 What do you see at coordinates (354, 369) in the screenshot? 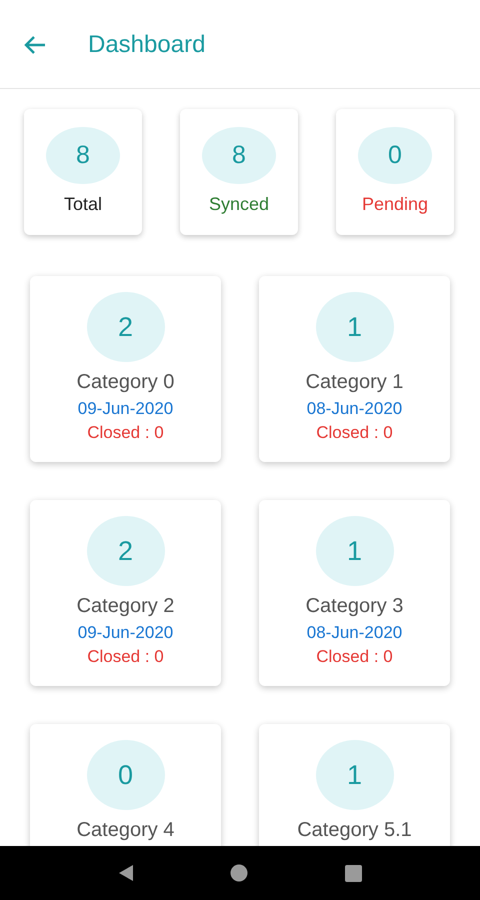
I see `category-card: 1 Category 1 08-Jun-2020 Closed : 0` at bounding box center [354, 369].